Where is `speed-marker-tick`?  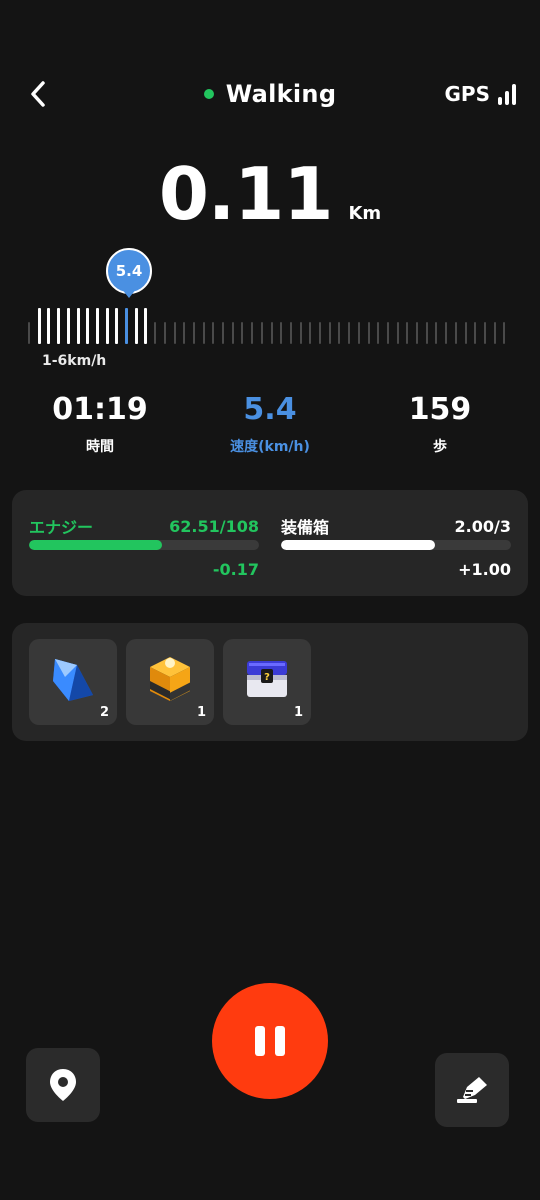 speed-marker-tick is located at coordinates (126, 326).